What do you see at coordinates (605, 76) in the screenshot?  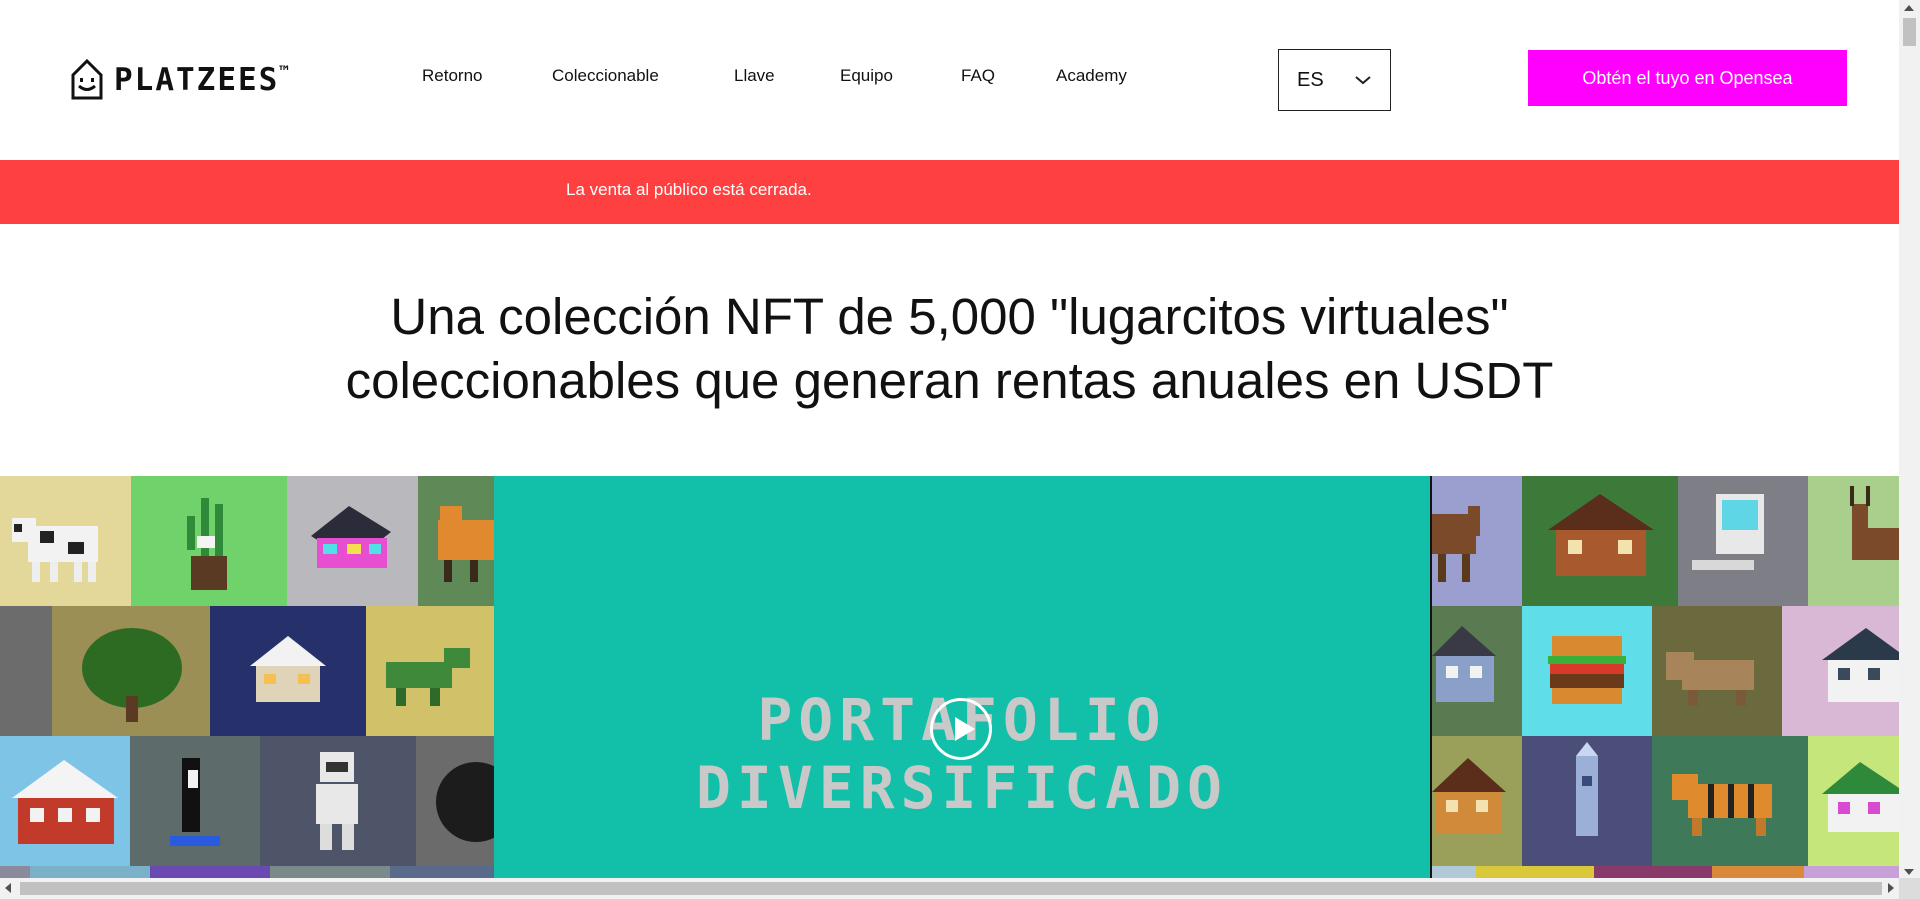 I see `nav-item-coleccionable: Coleccionable` at bounding box center [605, 76].